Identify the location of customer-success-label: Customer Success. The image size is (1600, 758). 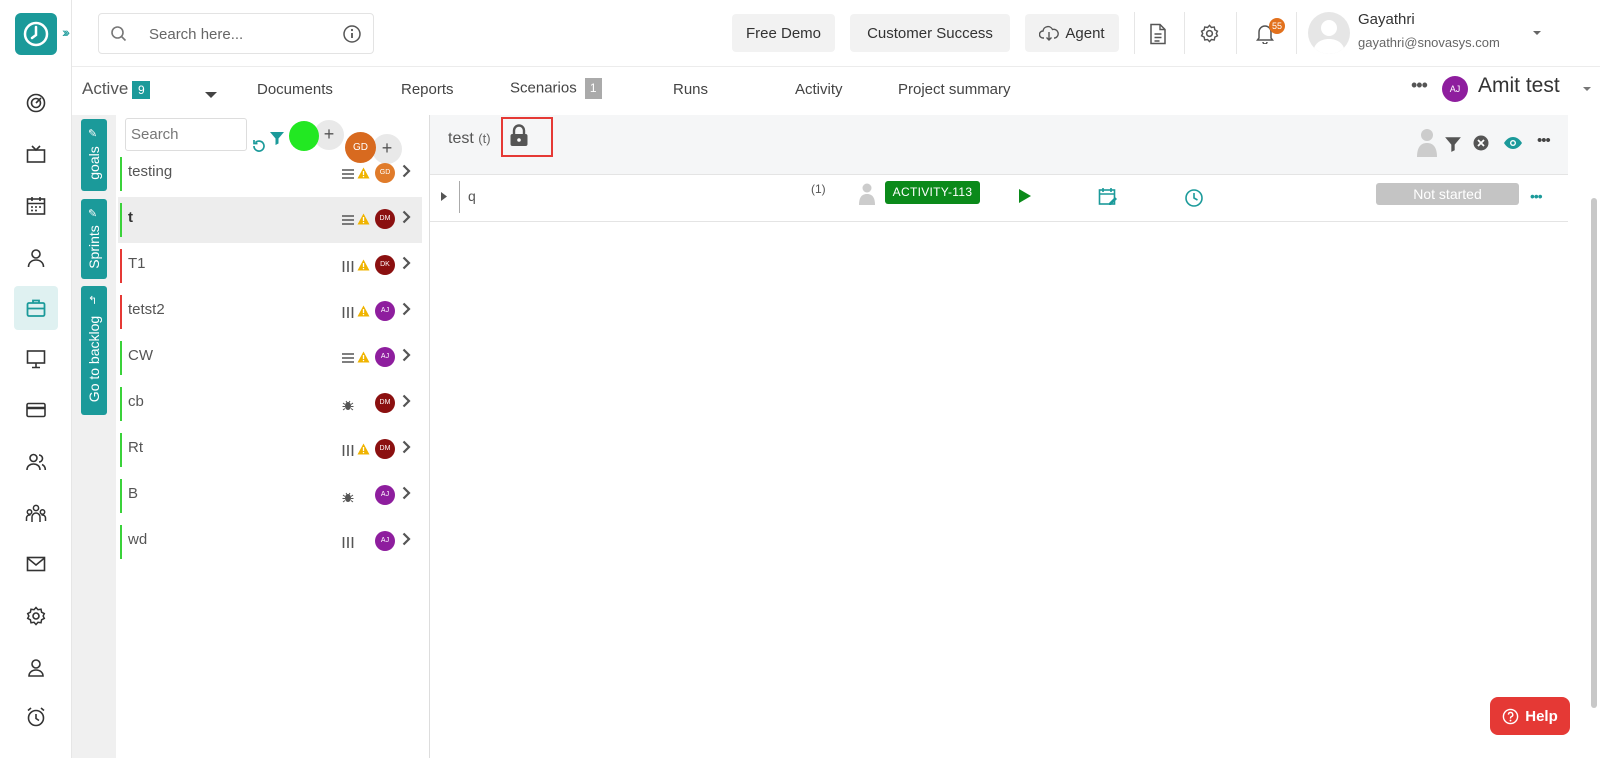
(930, 33).